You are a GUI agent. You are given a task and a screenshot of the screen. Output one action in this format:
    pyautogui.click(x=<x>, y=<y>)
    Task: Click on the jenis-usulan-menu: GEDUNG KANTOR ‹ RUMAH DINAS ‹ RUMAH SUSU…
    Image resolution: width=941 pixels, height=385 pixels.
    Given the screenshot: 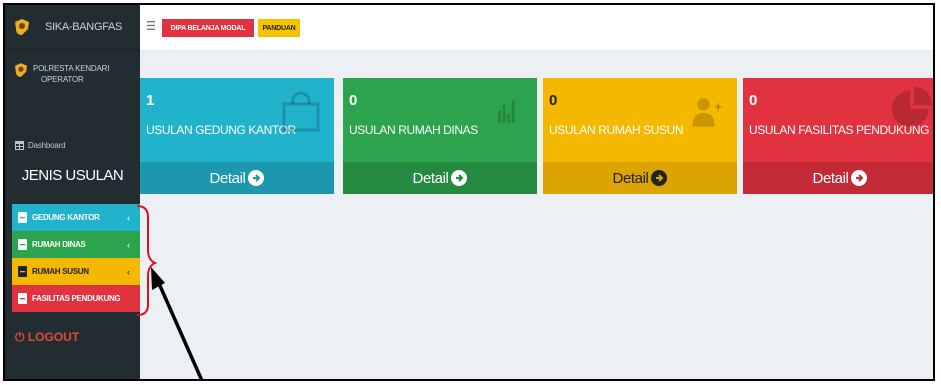 What is the action you would take?
    pyautogui.click(x=76, y=258)
    